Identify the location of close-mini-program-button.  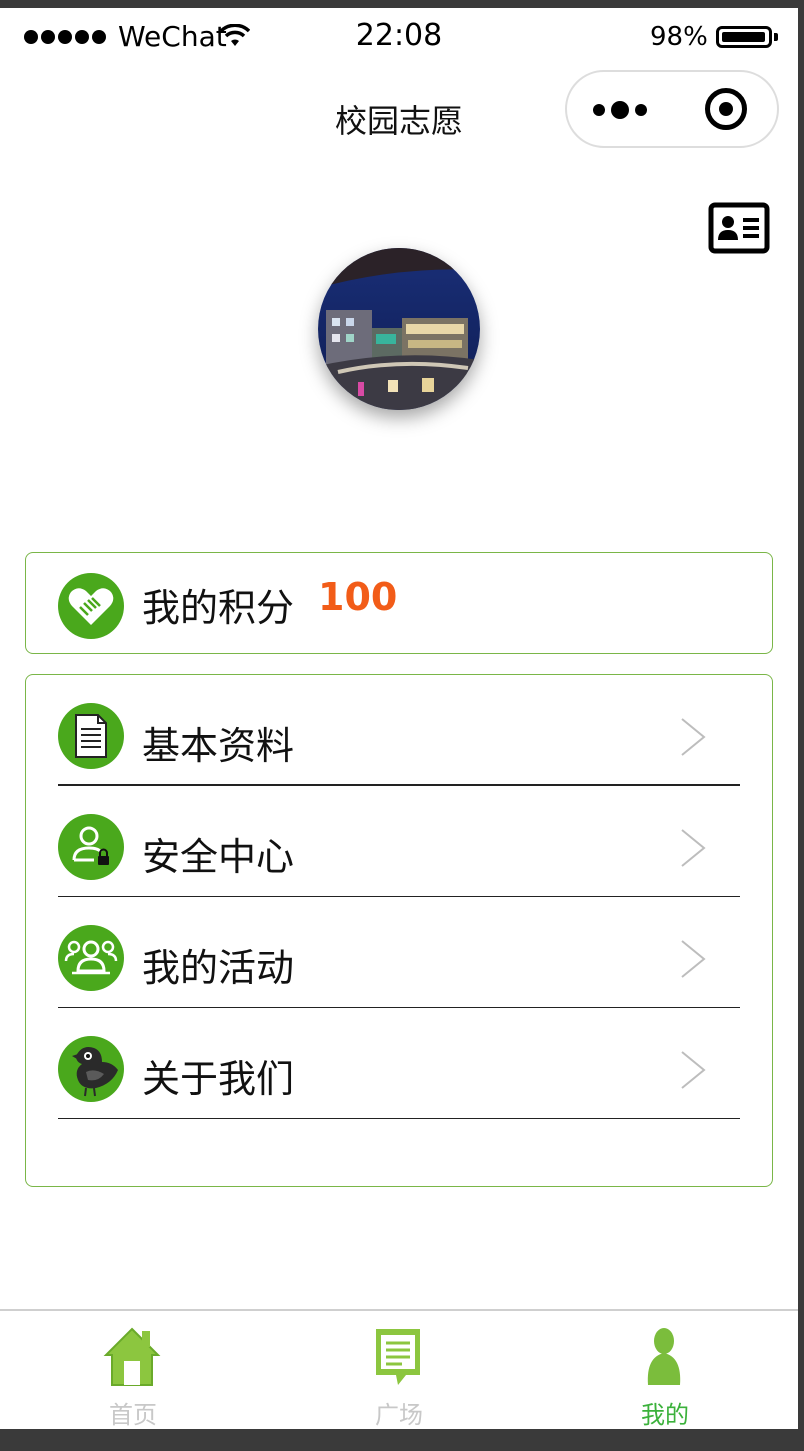
(726, 109).